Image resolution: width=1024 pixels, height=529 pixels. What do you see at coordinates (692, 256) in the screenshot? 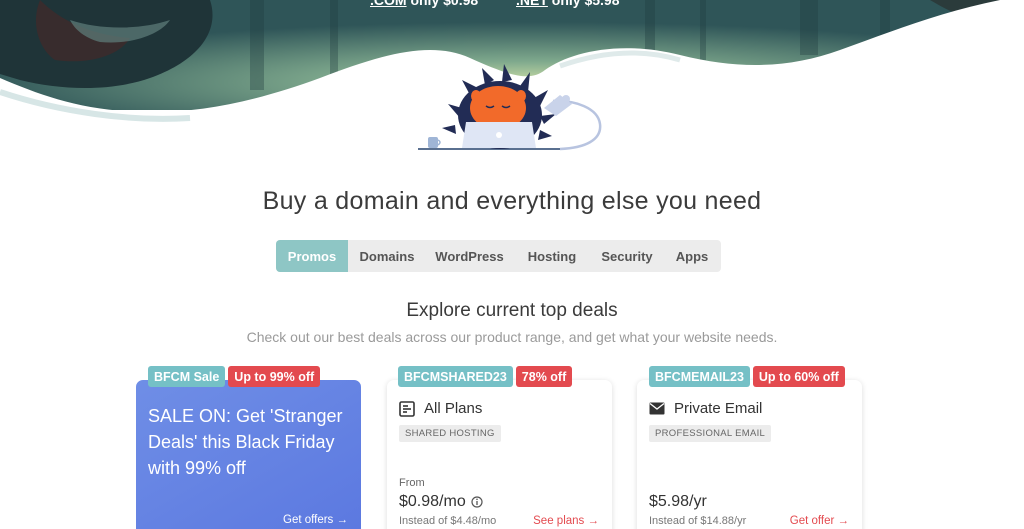
I see `tab-apps: Apps` at bounding box center [692, 256].